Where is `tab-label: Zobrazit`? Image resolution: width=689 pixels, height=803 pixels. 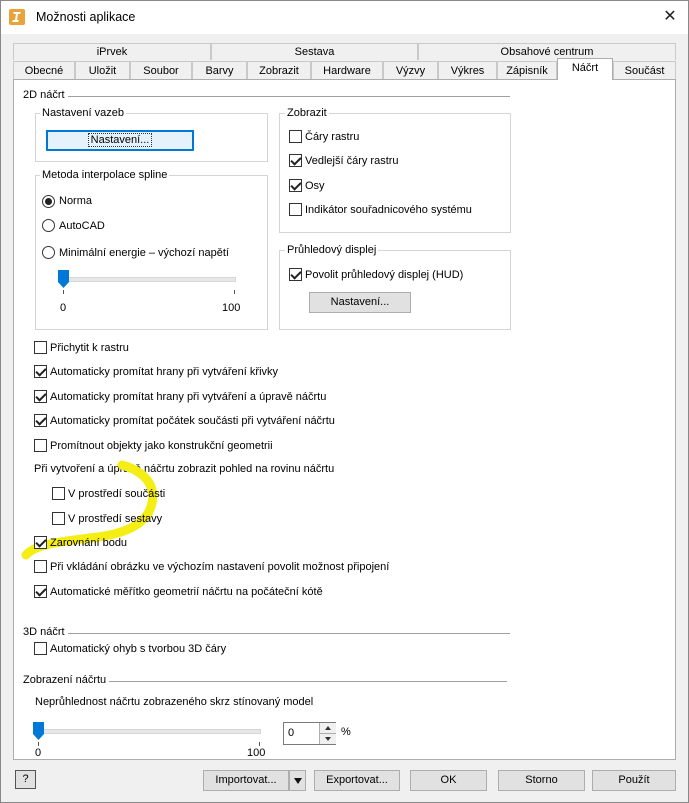 tab-label: Zobrazit is located at coordinates (279, 71).